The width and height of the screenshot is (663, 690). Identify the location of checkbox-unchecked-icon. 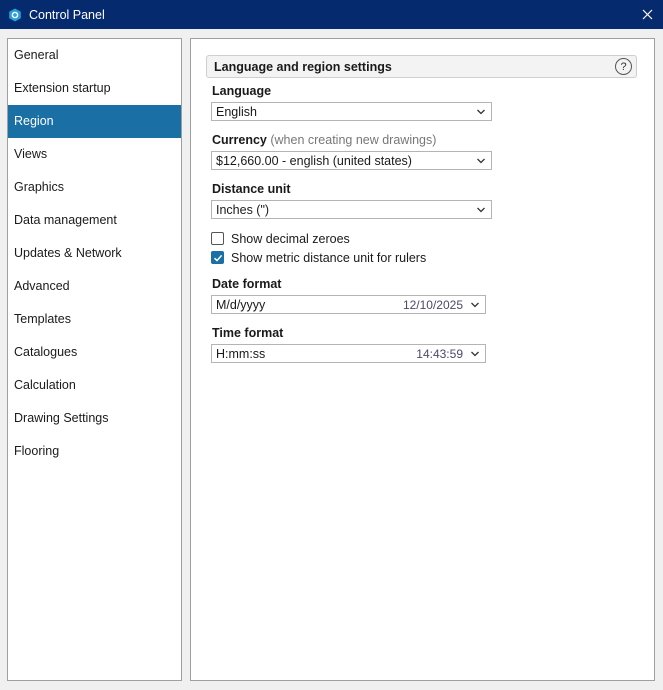
(217, 238).